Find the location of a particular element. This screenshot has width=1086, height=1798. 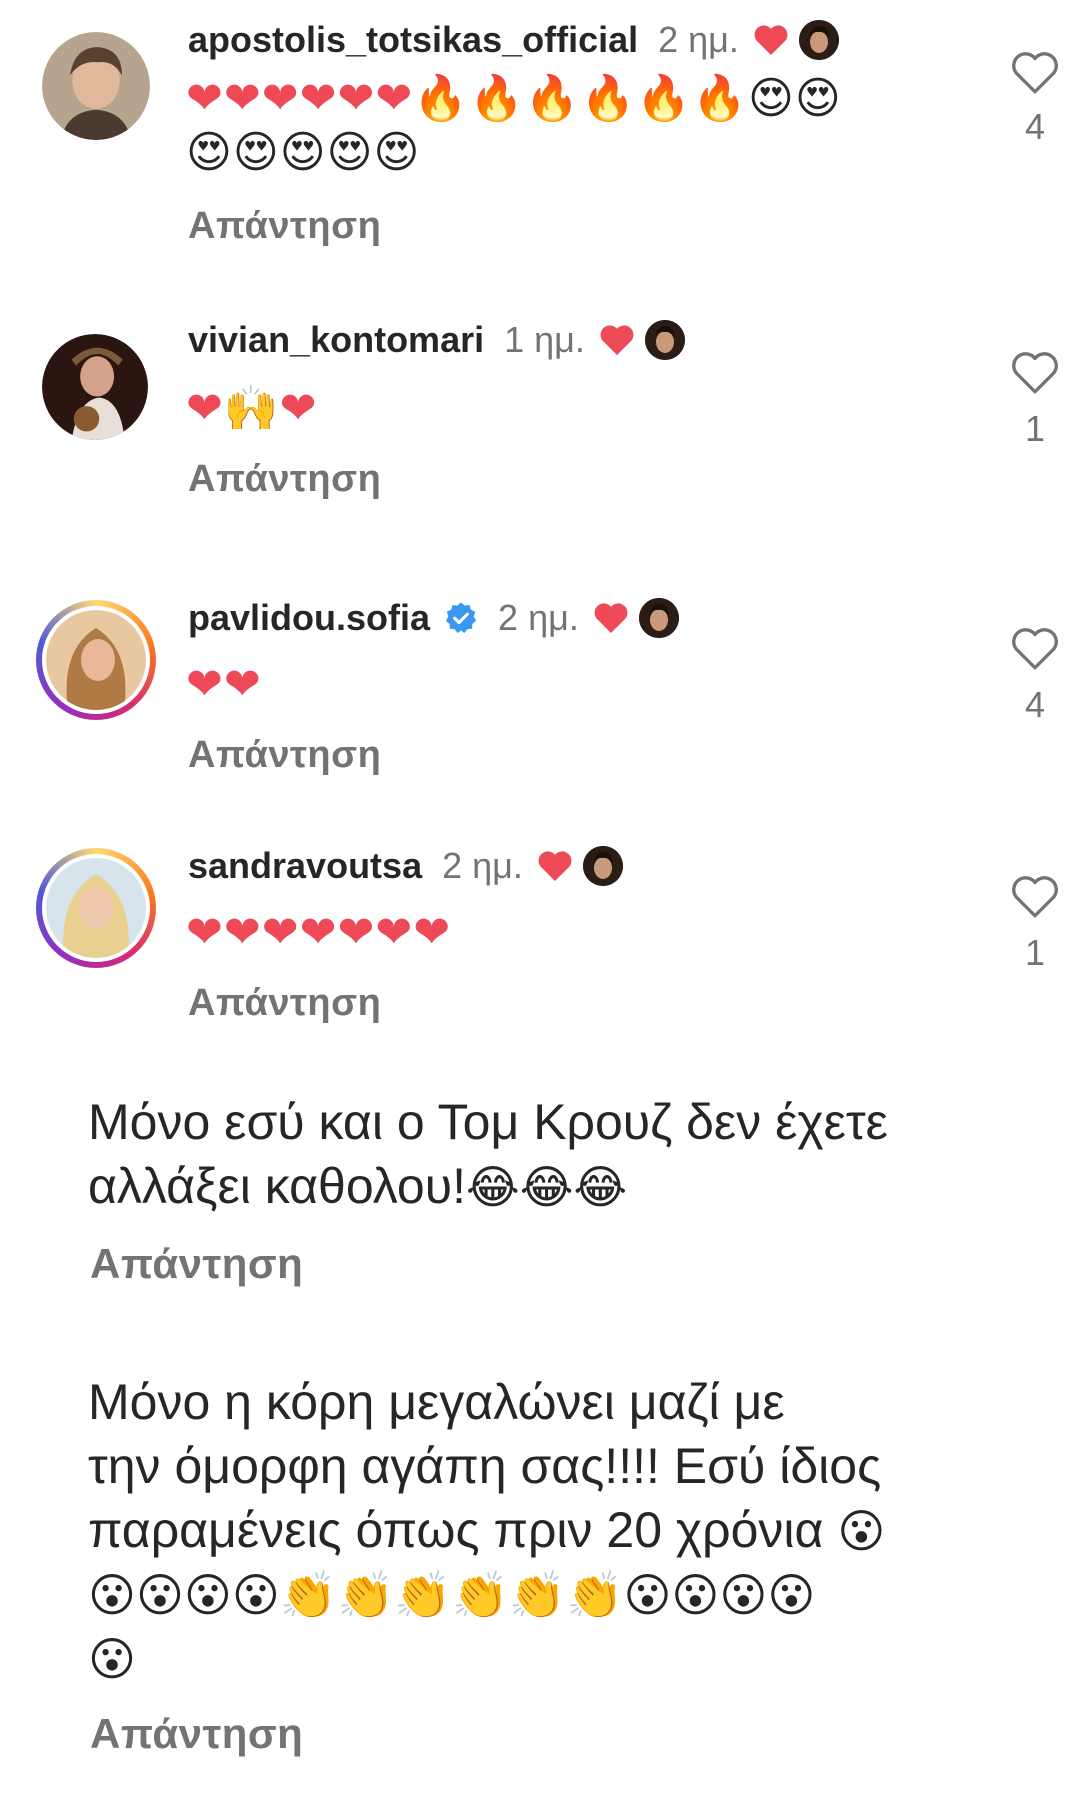

timestamp: 1 ημ. is located at coordinates (544, 339).